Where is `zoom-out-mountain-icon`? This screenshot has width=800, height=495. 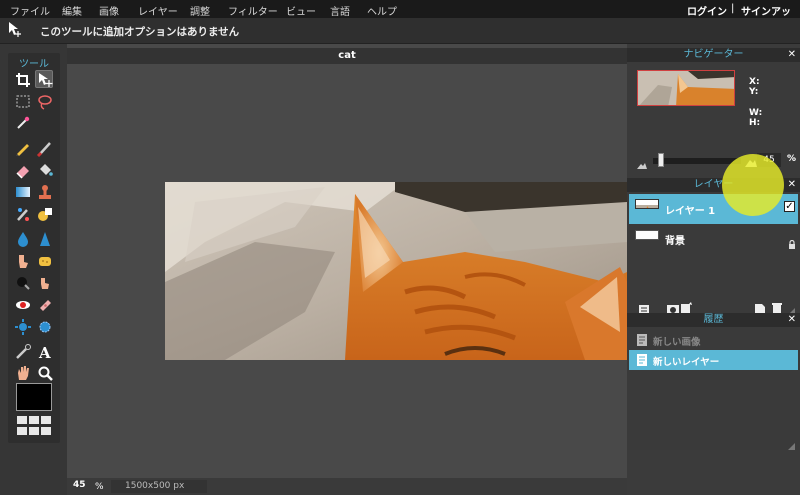 zoom-out-mountain-icon is located at coordinates (642, 162).